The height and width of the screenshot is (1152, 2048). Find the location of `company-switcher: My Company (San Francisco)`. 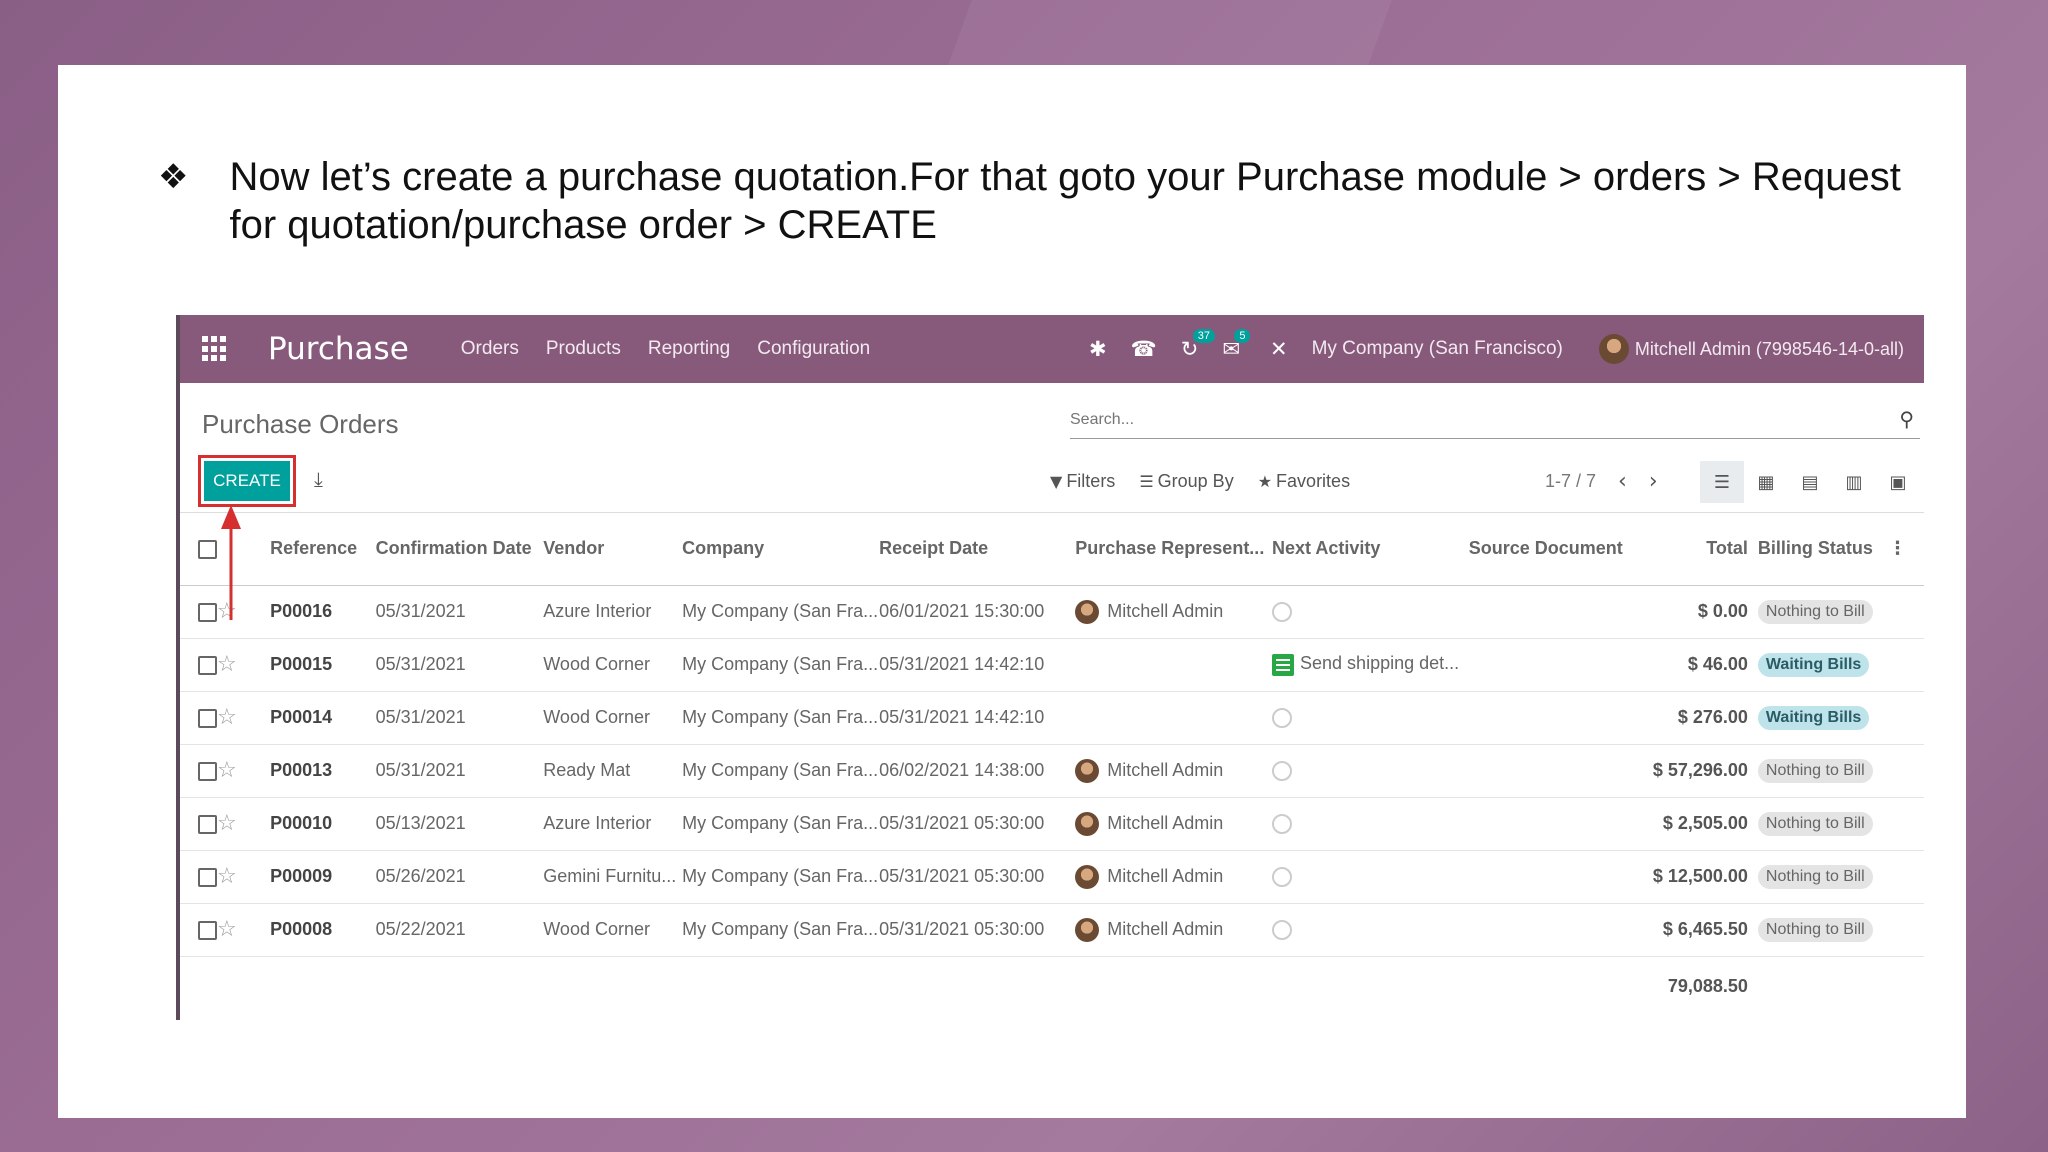

company-switcher: My Company (San Francisco) is located at coordinates (1437, 349).